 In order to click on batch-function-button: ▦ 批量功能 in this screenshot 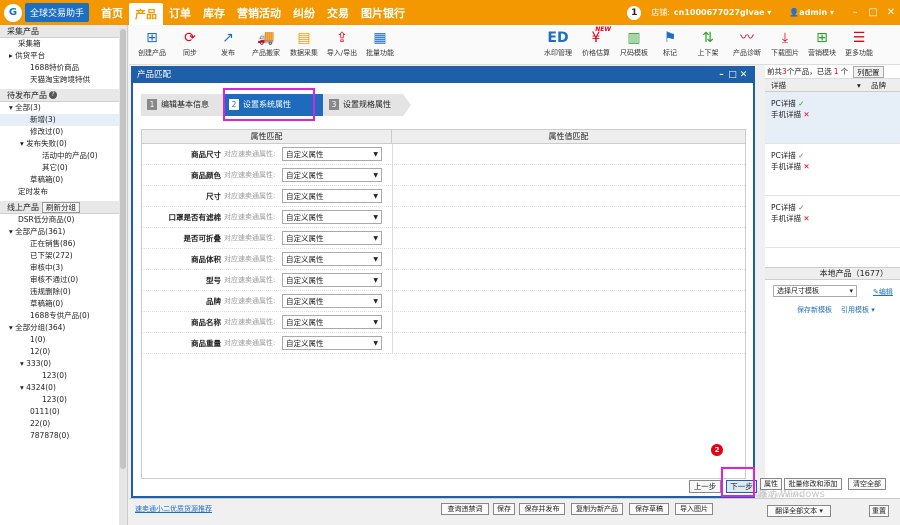, I will do `click(380, 43)`.